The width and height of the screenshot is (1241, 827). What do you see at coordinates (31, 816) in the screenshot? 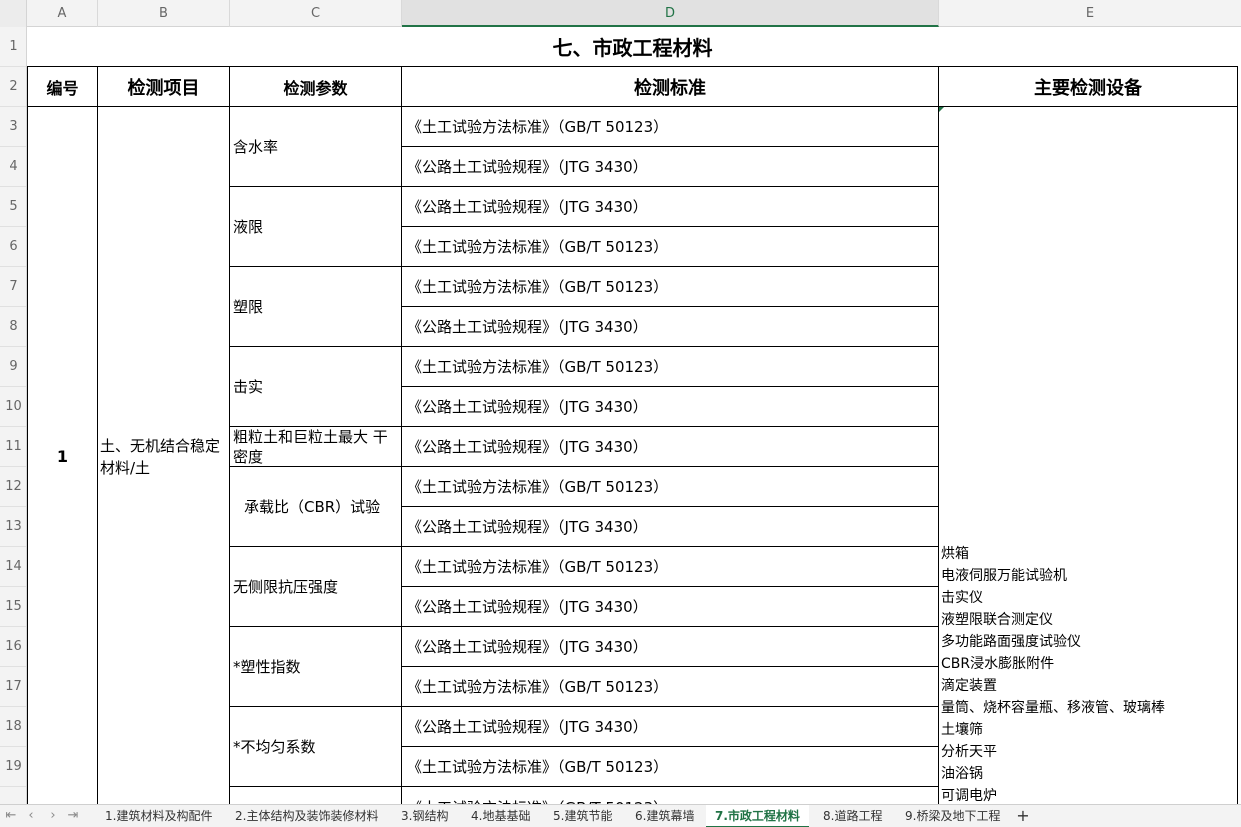
I see `prev-sheet-icon: ‹` at bounding box center [31, 816].